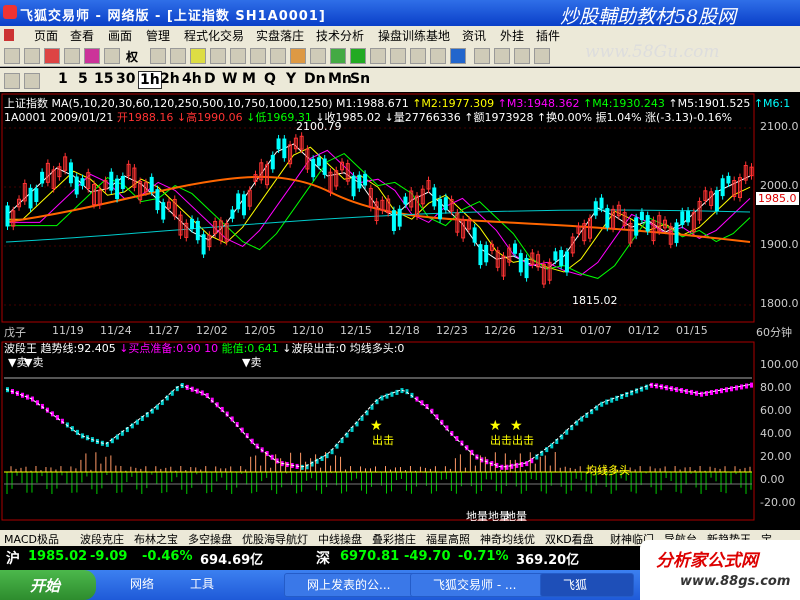 This screenshot has width=800, height=600. Describe the element at coordinates (687, 117) in the screenshot. I see `quote-item-10: 涨(-3.13)-0.16%` at that location.